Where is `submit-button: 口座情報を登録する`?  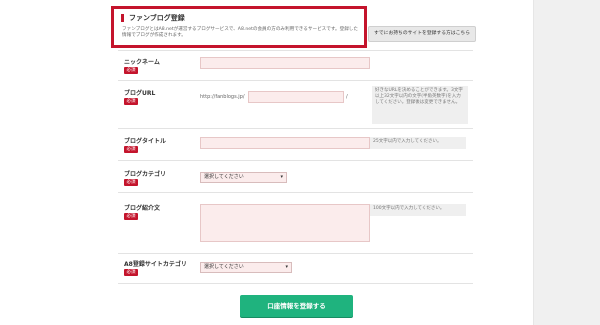
submit-button: 口座情報を登録する is located at coordinates (296, 306).